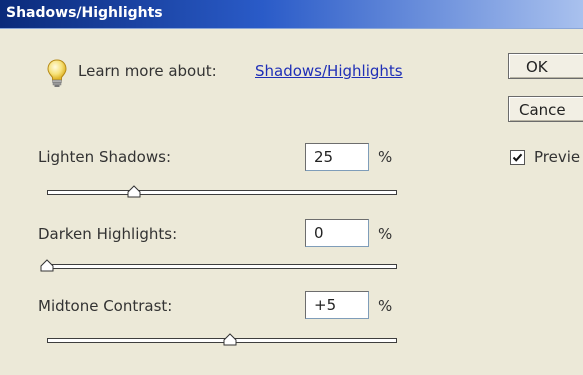 The width and height of the screenshot is (583, 375). Describe the element at coordinates (557, 157) in the screenshot. I see `preview-label: Previe` at that location.